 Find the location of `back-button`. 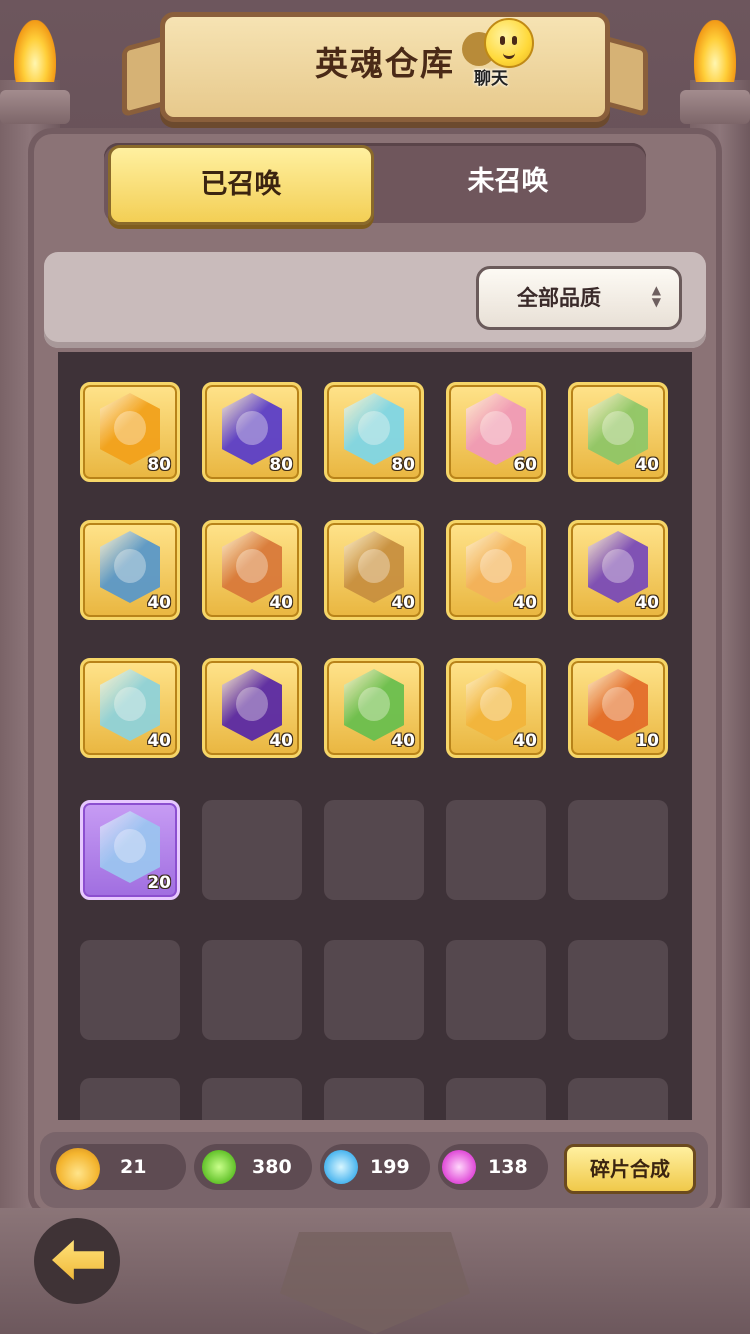

back-button is located at coordinates (77, 1261).